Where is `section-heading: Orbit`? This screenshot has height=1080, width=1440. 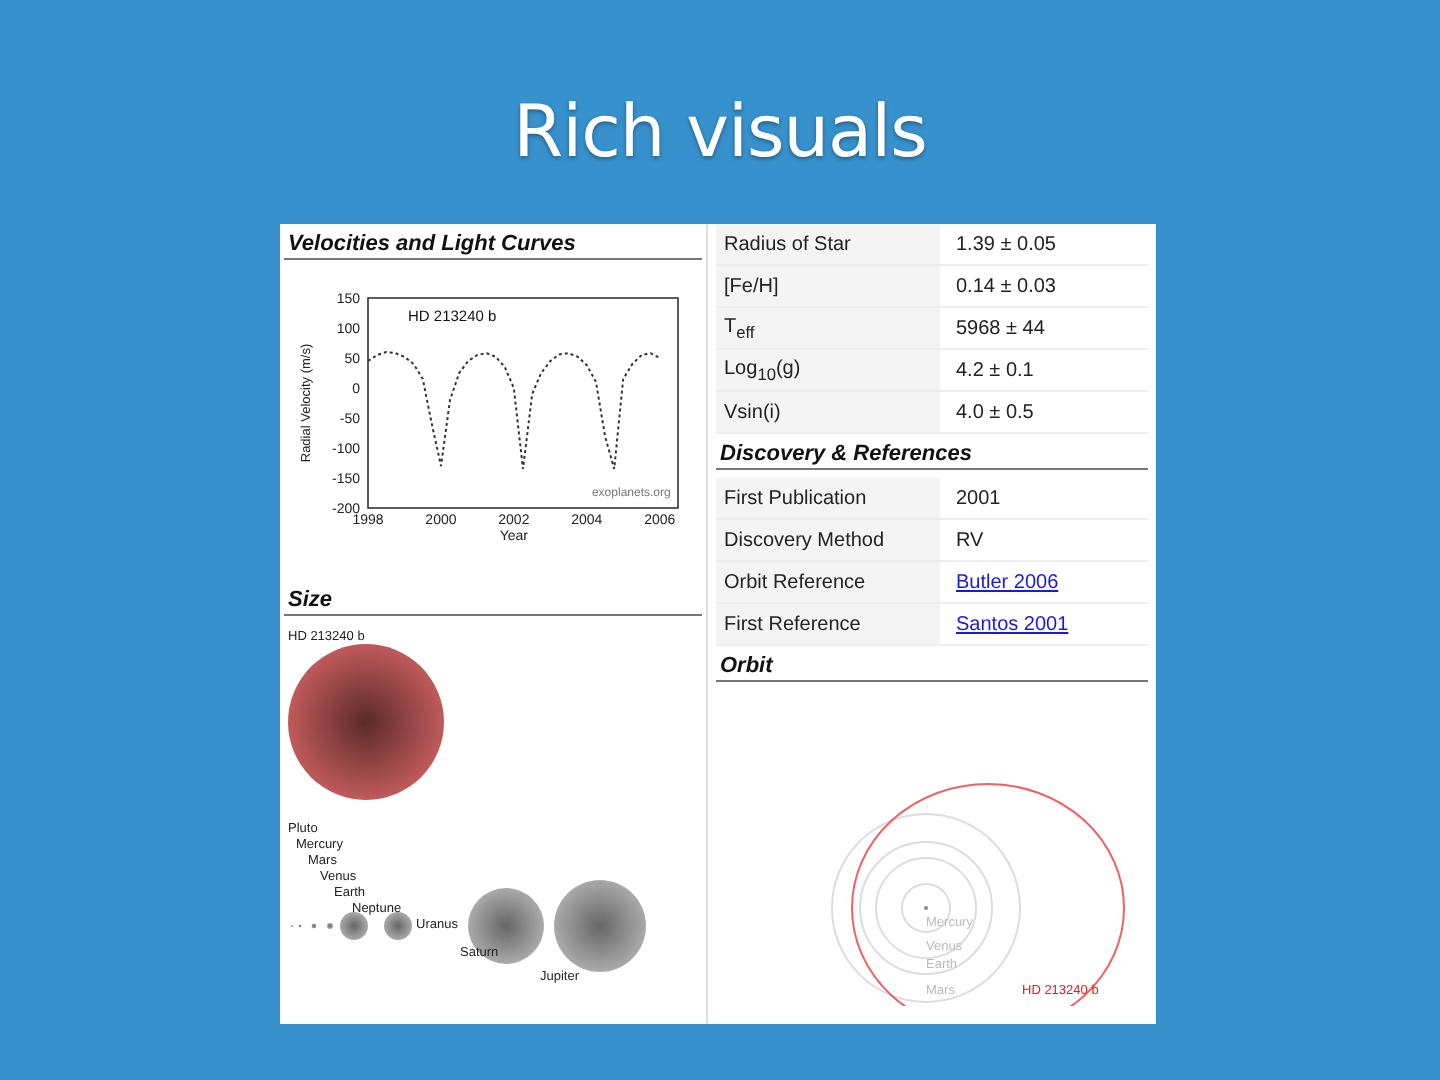
section-heading: Orbit is located at coordinates (932, 664).